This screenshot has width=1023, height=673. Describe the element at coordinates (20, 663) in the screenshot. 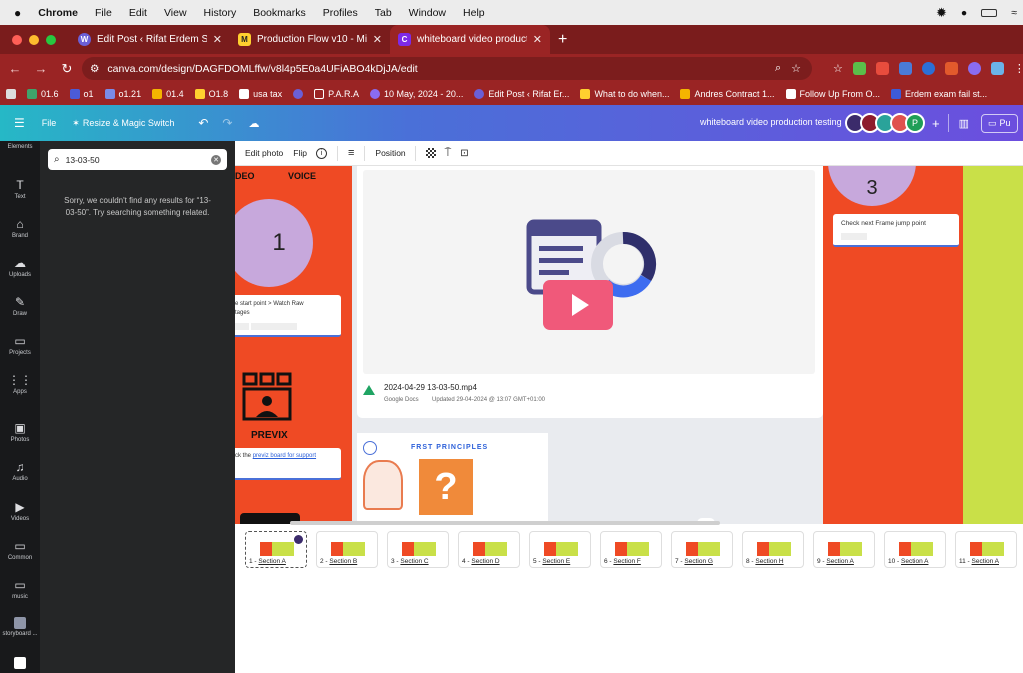

I see `rail-google-drive` at that location.